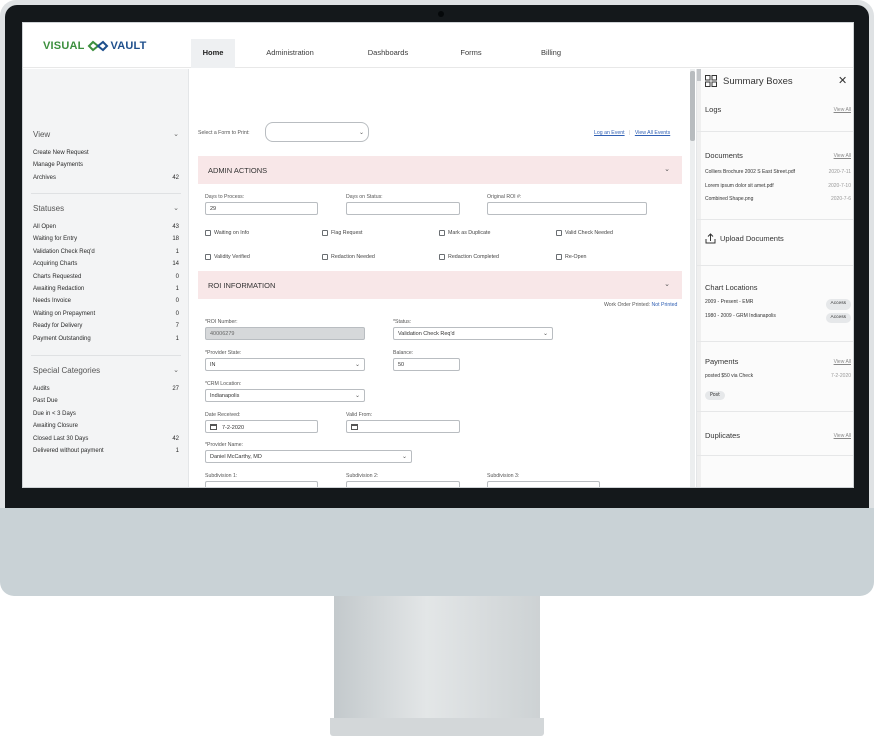 This screenshot has height=736, width=874. I want to click on checkbox-validity-verified: Validity Verified, so click(227, 257).